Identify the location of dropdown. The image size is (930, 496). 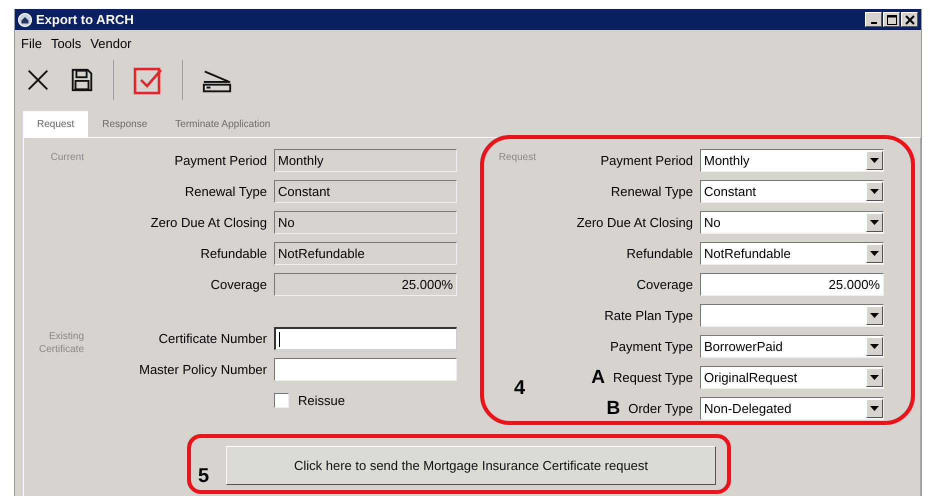
(792, 315).